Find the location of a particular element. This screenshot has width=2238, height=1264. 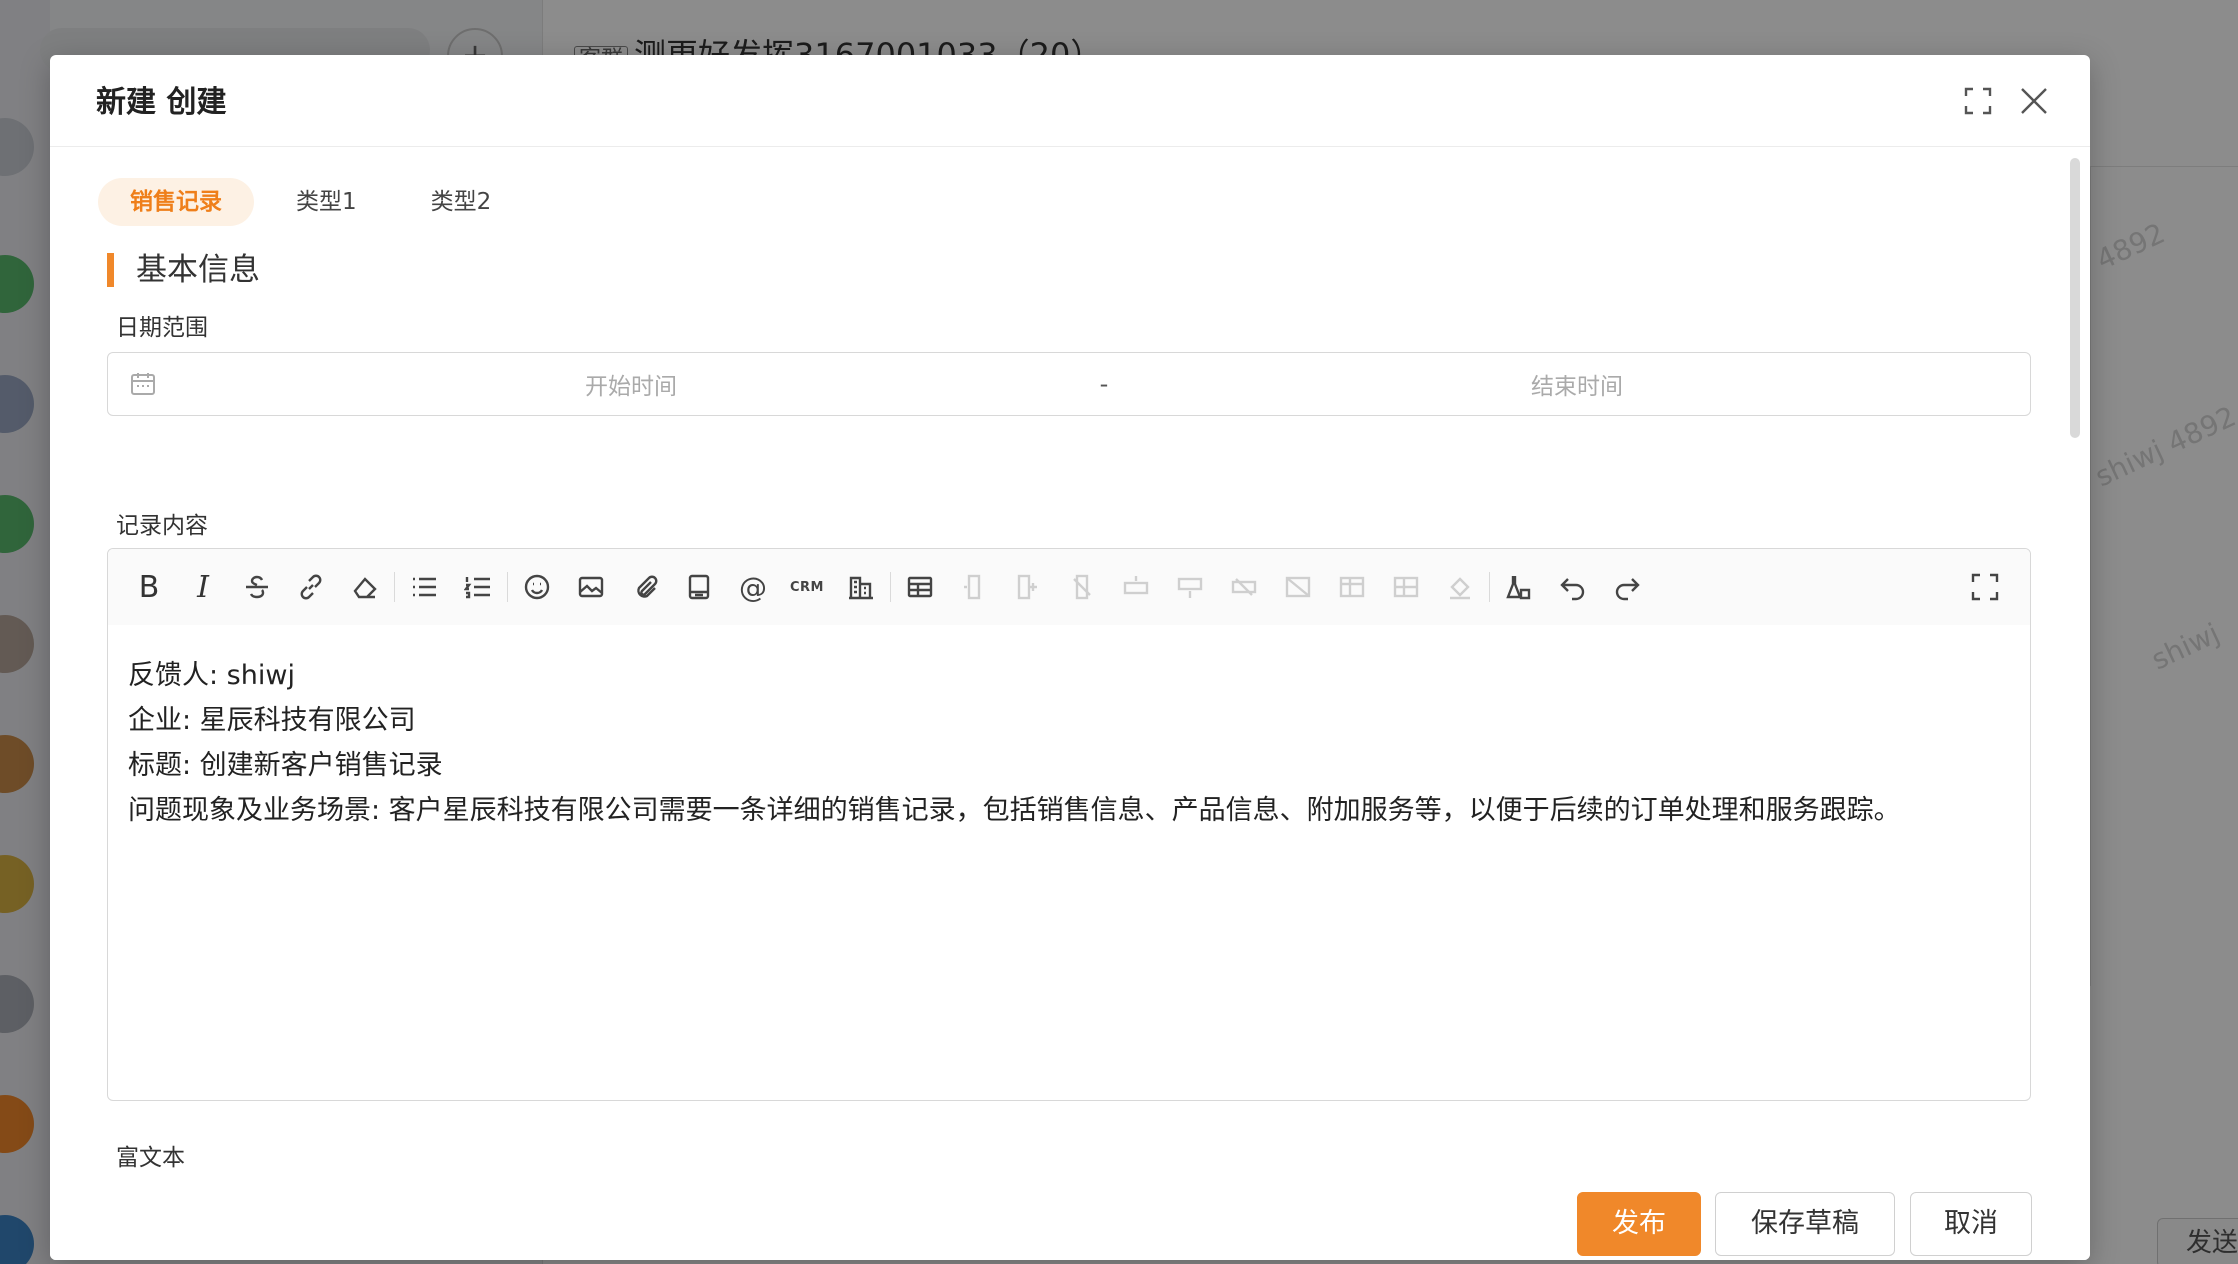

dialog-footer: 发布 保存草稿 取消 is located at coordinates (1070, 1216).